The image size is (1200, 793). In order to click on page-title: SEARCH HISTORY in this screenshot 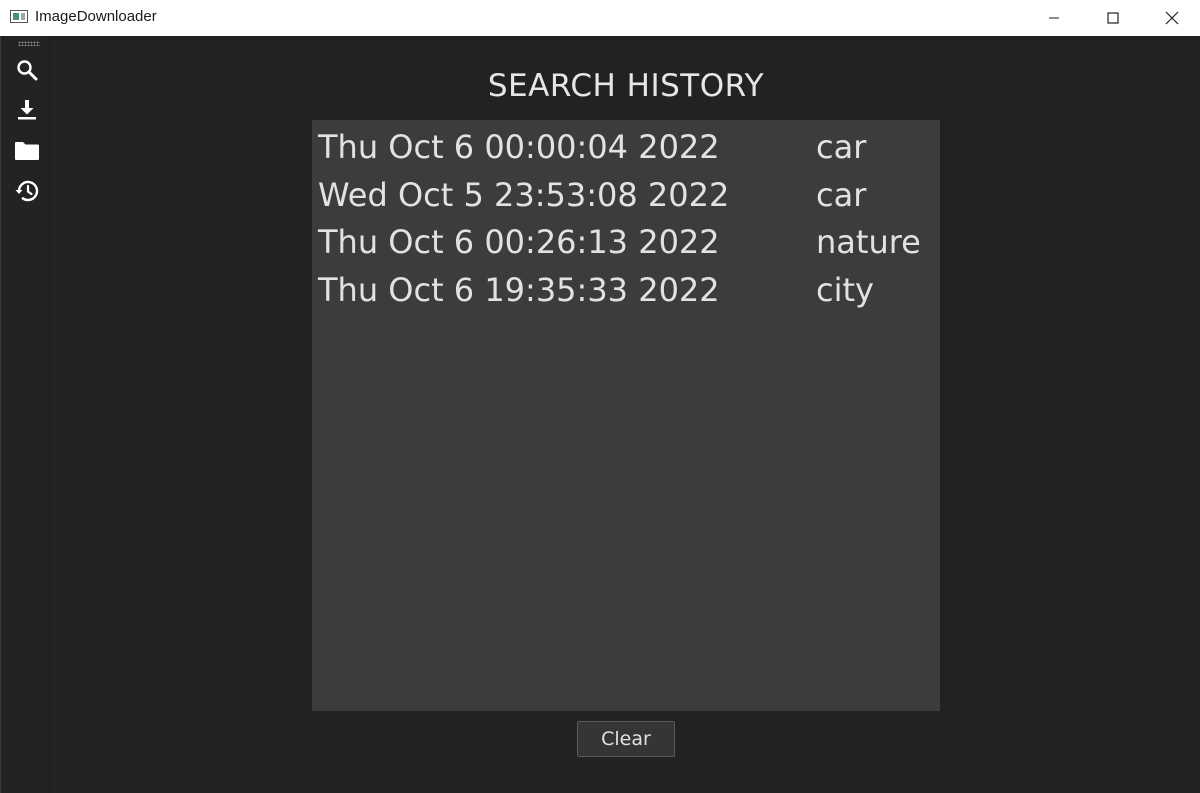, I will do `click(626, 86)`.